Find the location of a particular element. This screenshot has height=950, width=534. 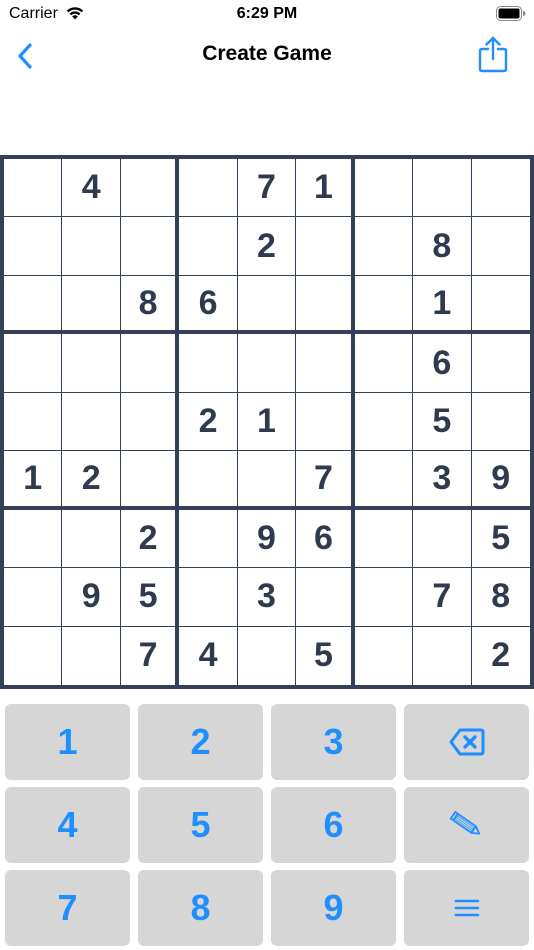

key-3: 3 is located at coordinates (333, 742).